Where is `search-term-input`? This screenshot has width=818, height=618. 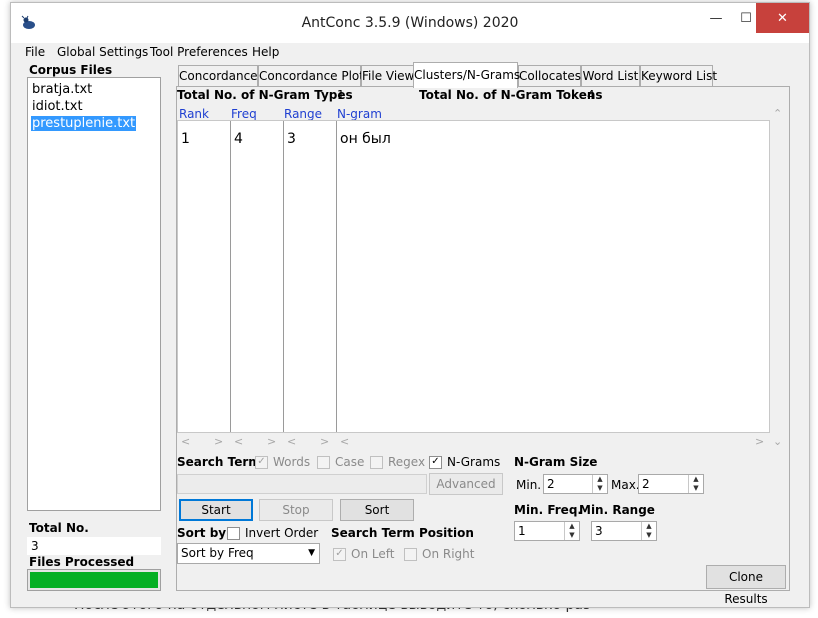 search-term-input is located at coordinates (302, 484).